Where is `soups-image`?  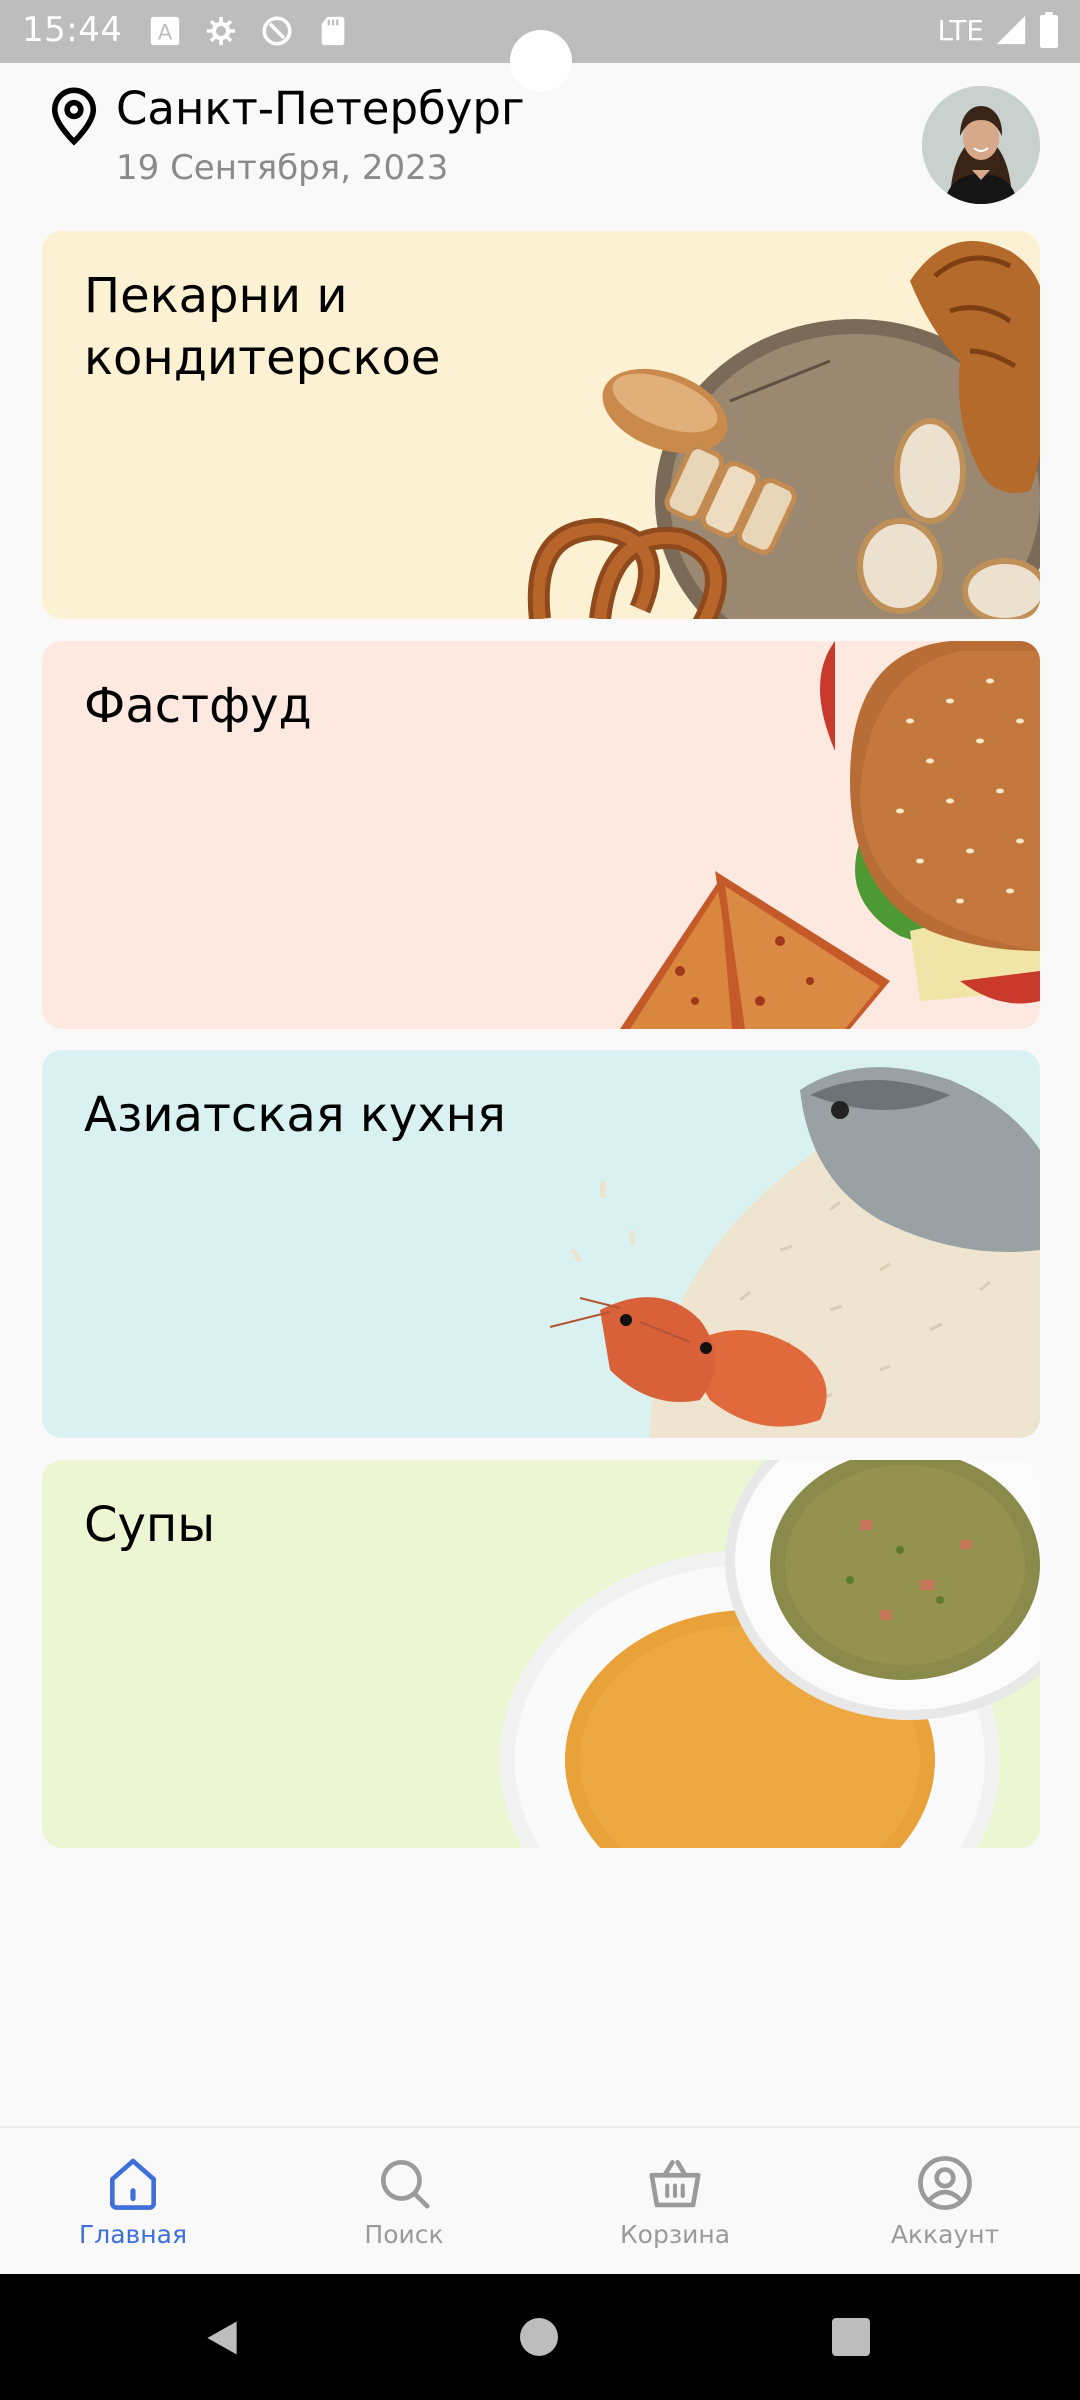 soups-image is located at coordinates (770, 1654).